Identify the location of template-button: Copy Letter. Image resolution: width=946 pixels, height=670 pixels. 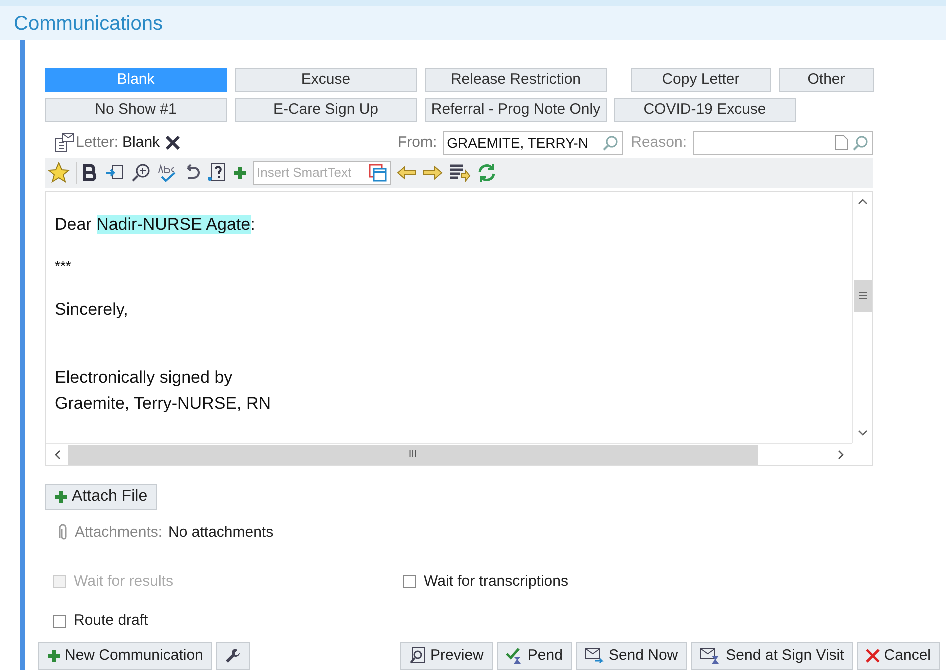
(701, 80).